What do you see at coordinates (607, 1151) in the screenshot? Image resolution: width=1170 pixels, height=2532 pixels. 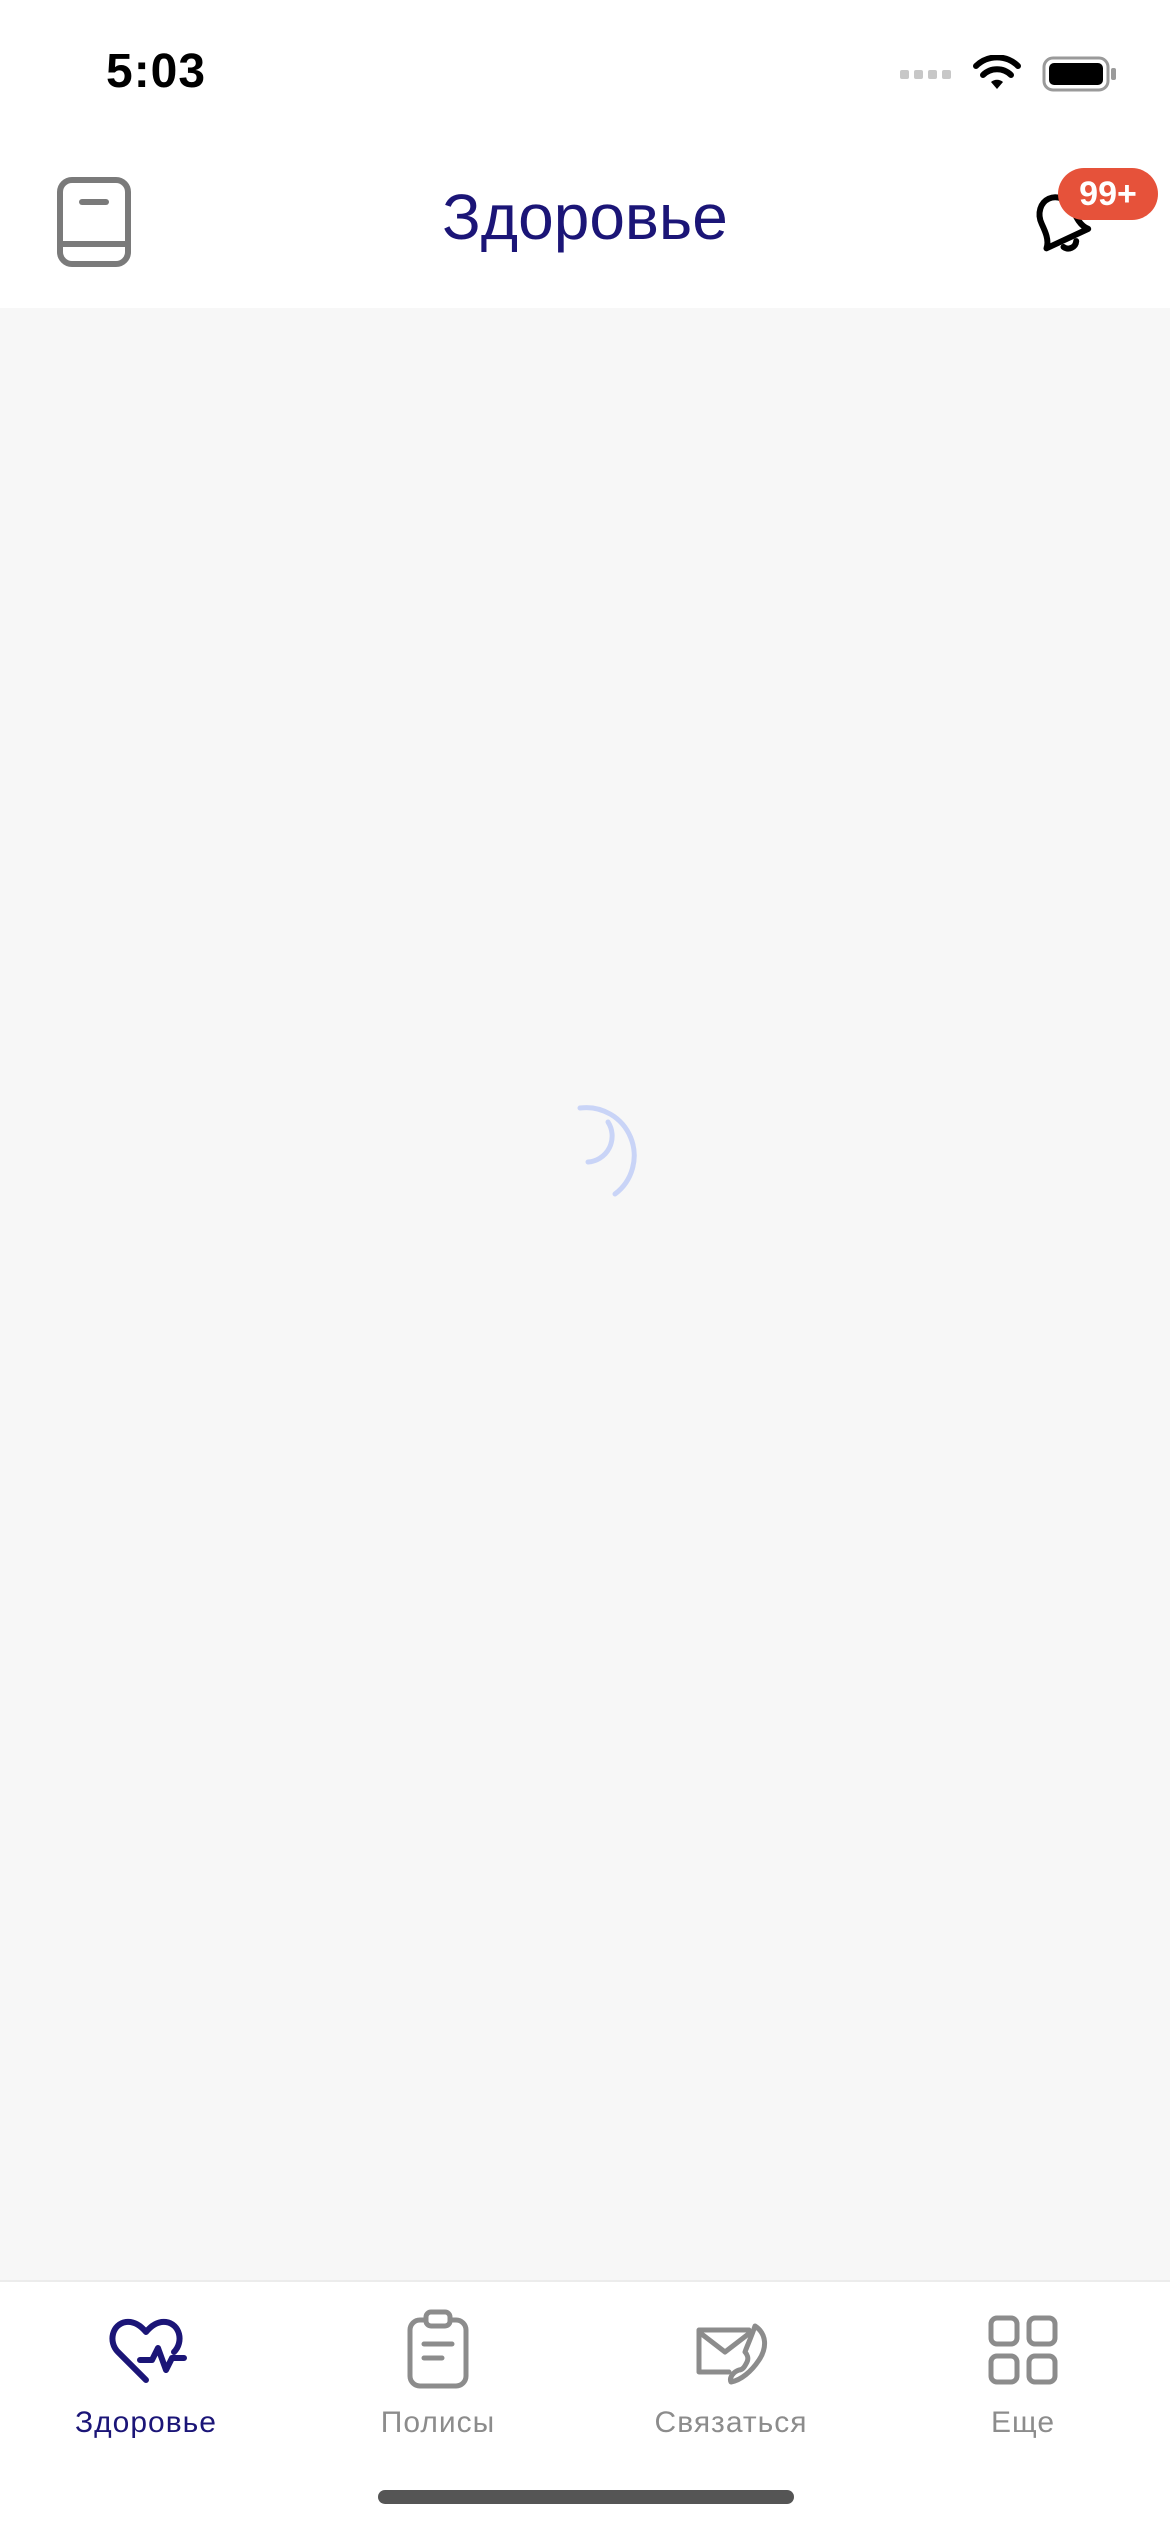 I see `loading-spinner-icon` at bounding box center [607, 1151].